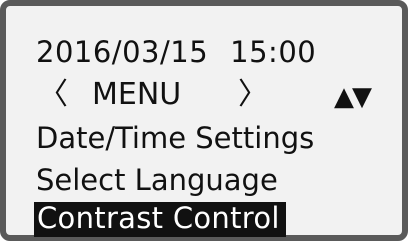 This screenshot has height=246, width=413. Describe the element at coordinates (353, 97) in the screenshot. I see `scroll-up-down-icon: ▲▼` at that location.